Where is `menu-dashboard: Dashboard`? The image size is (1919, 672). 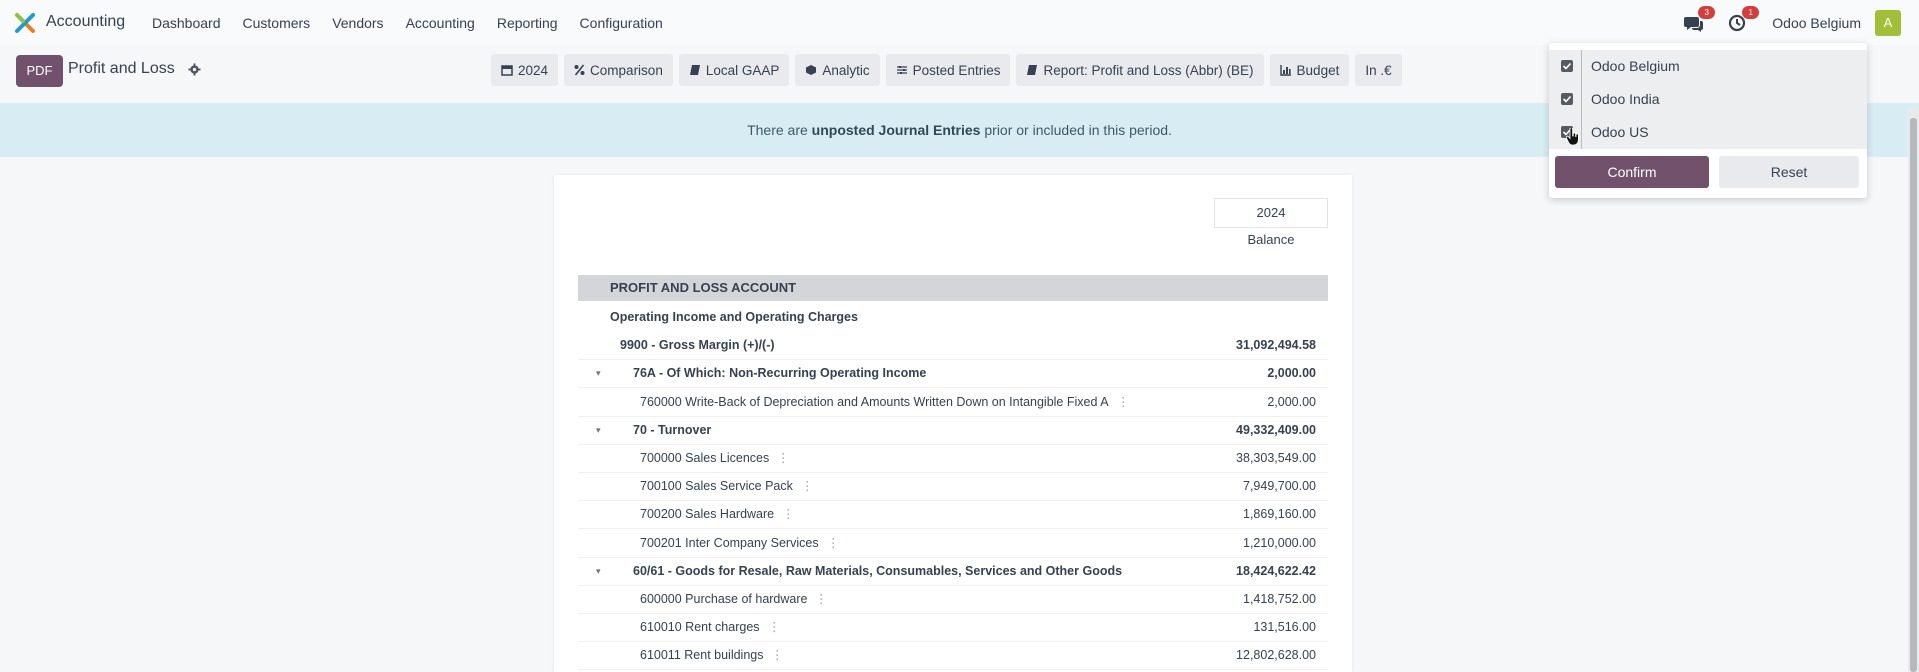
menu-dashboard: Dashboard is located at coordinates (186, 23).